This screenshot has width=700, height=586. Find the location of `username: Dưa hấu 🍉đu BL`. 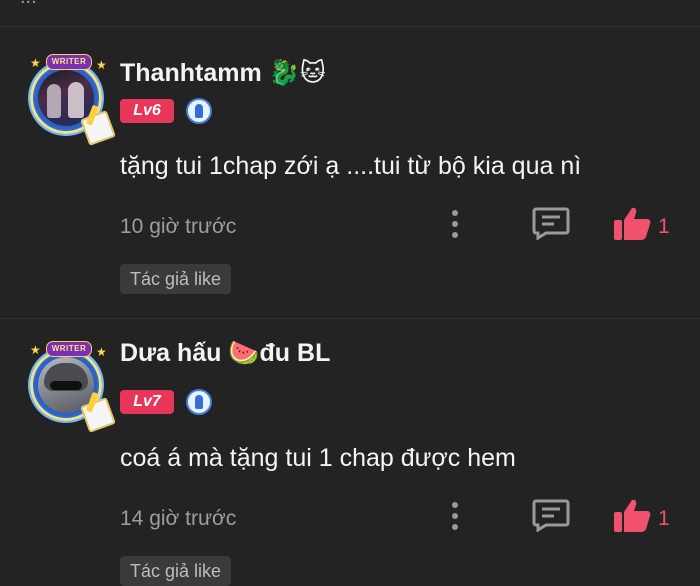

username: Dưa hấu 🍉đu BL is located at coordinates (225, 353).